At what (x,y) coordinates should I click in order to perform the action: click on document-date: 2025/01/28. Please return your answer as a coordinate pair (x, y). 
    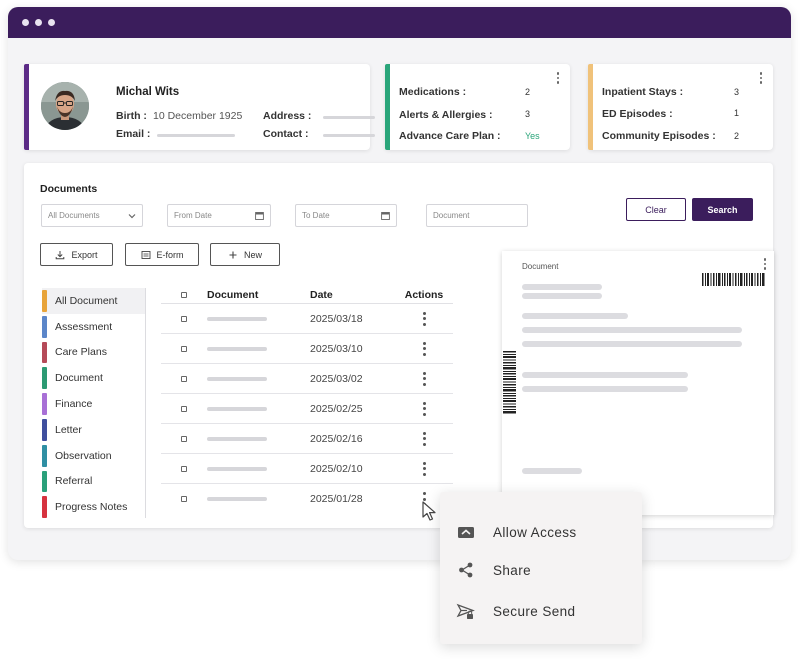
    Looking at the image, I should click on (336, 499).